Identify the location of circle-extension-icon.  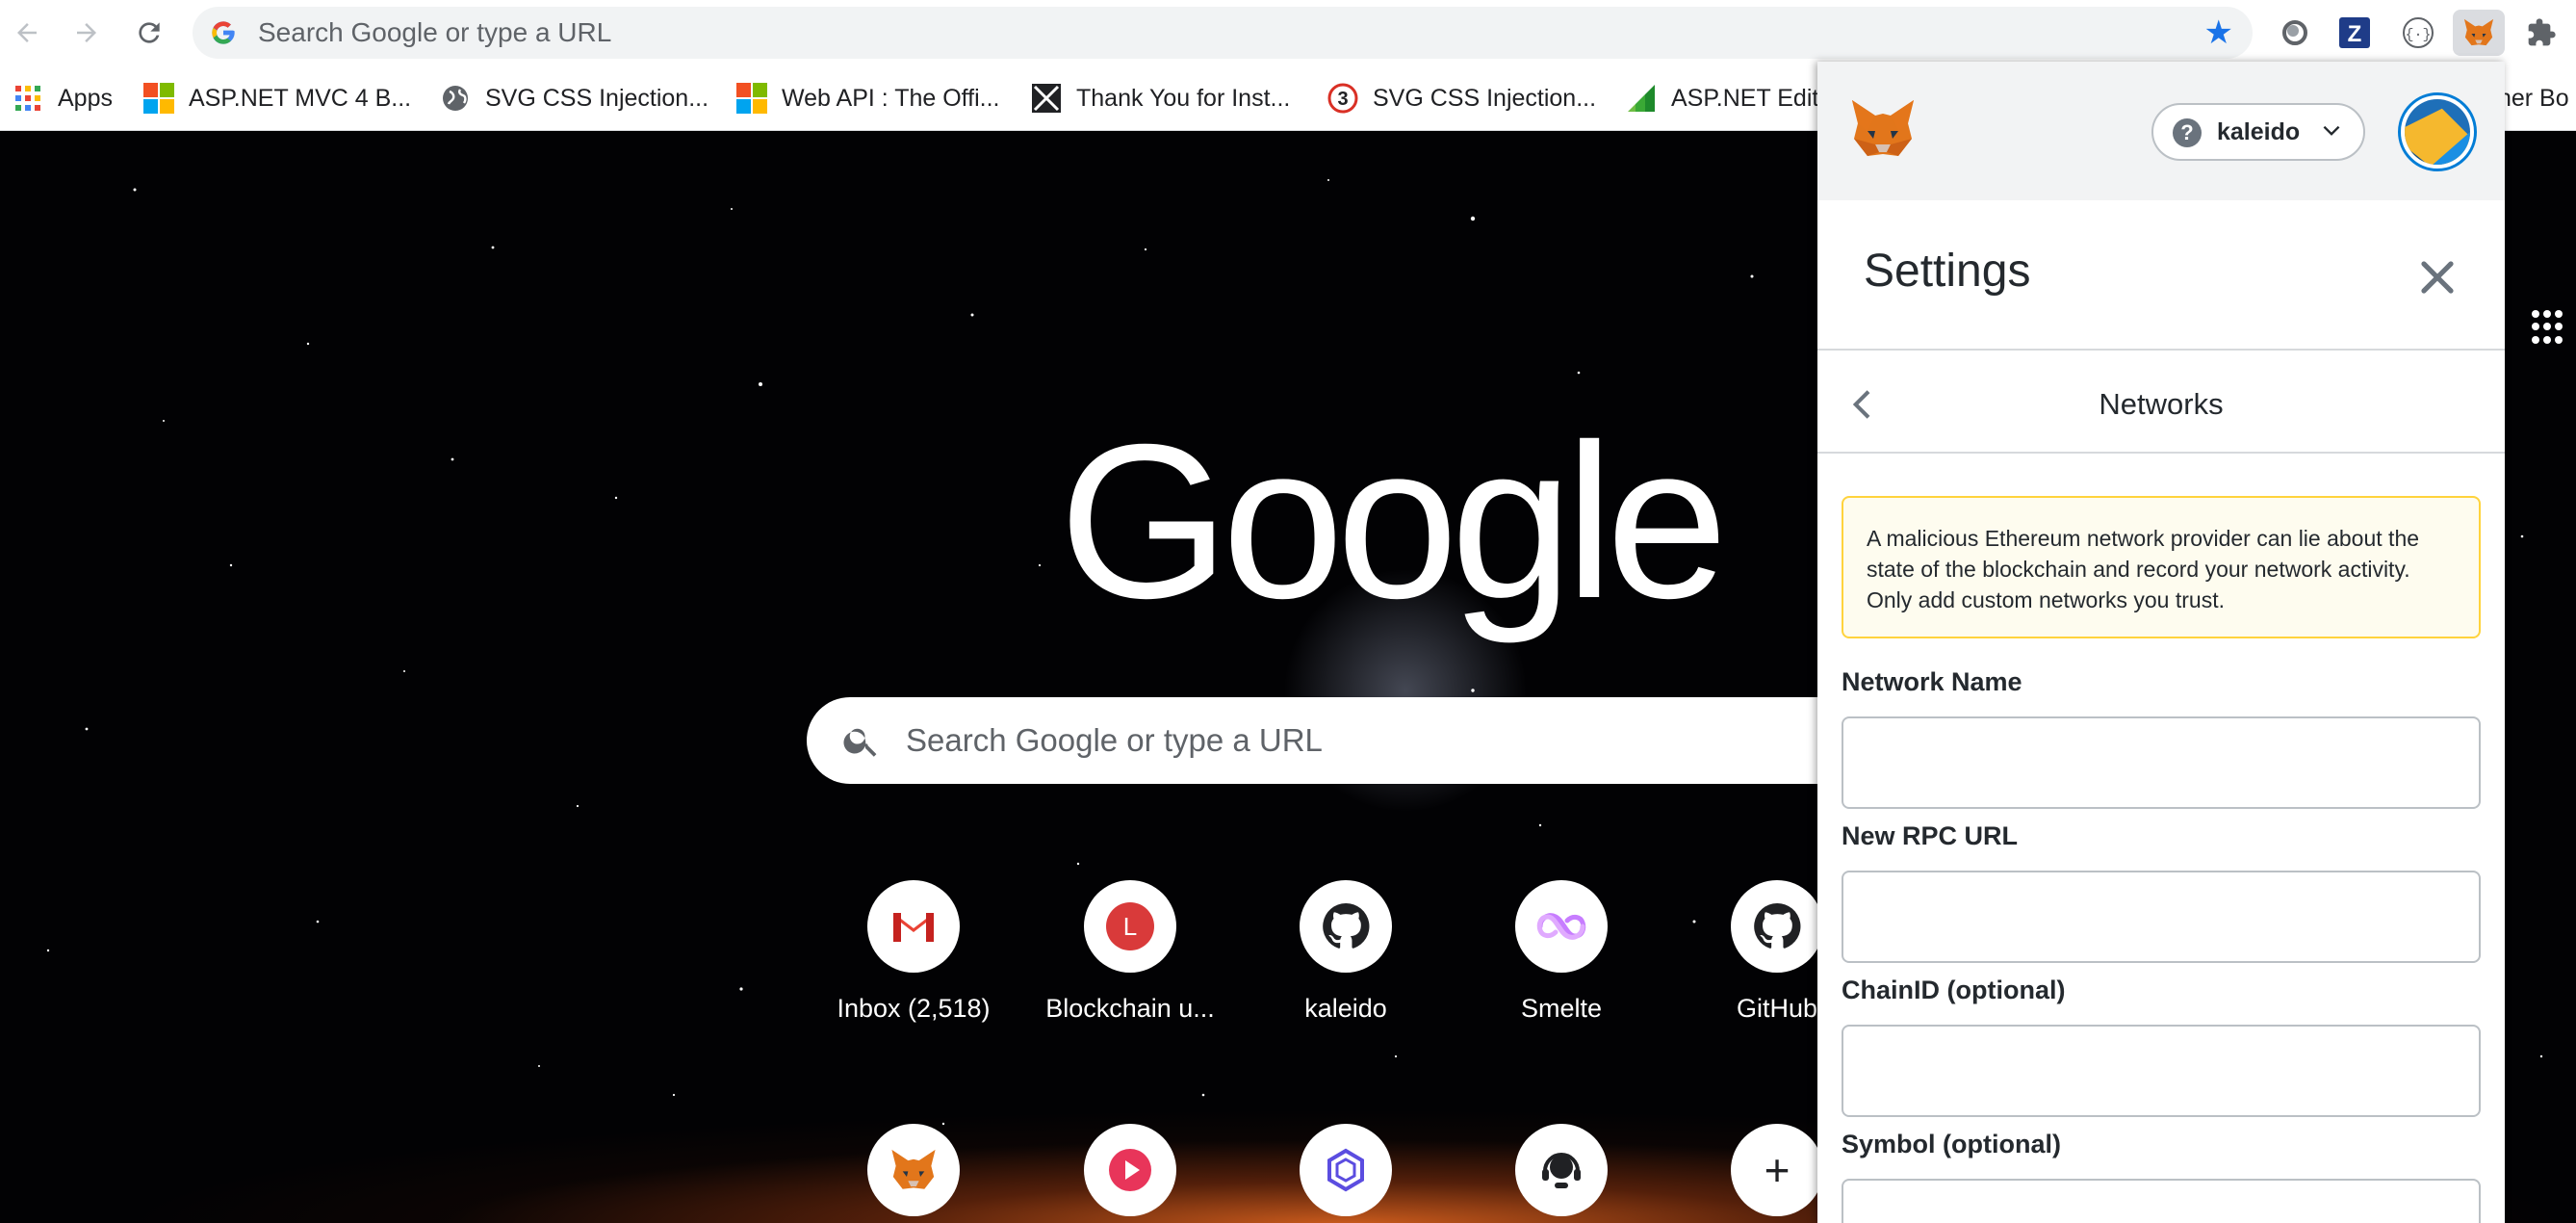
(2295, 32).